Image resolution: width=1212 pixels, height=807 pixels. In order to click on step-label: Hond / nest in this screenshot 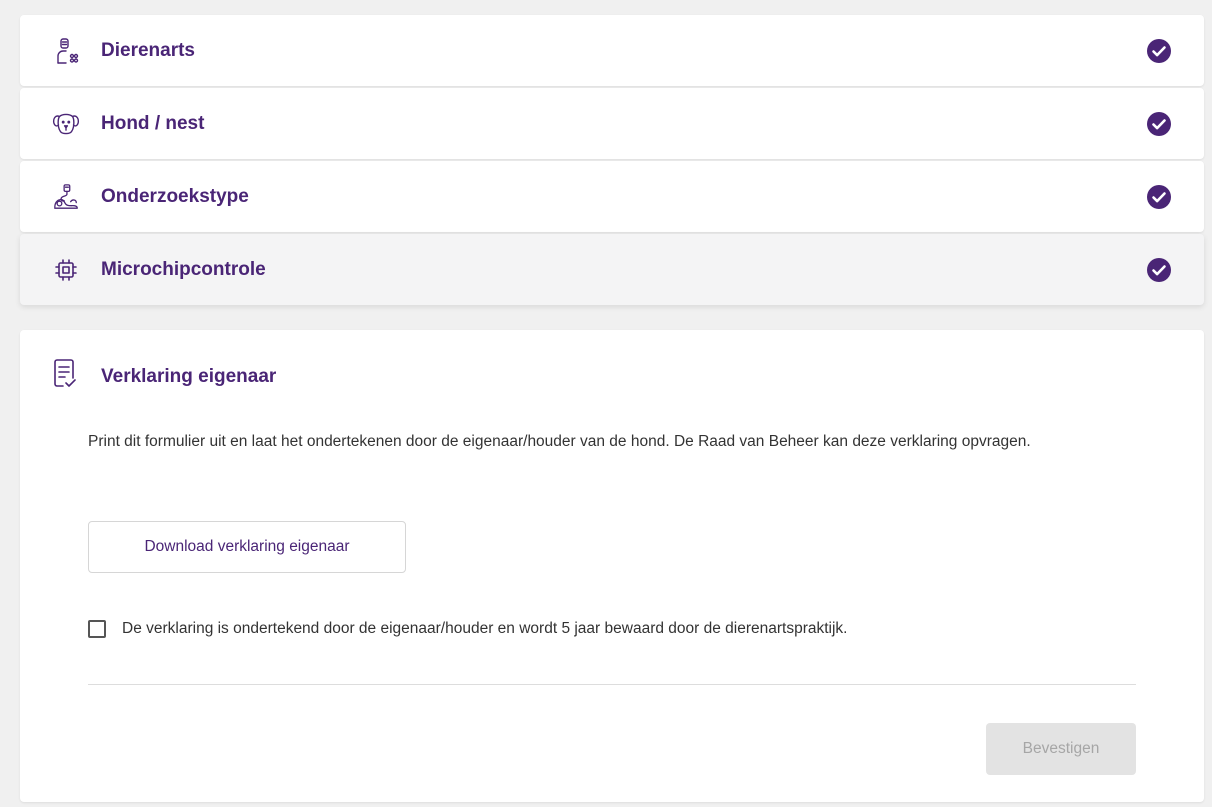, I will do `click(153, 123)`.